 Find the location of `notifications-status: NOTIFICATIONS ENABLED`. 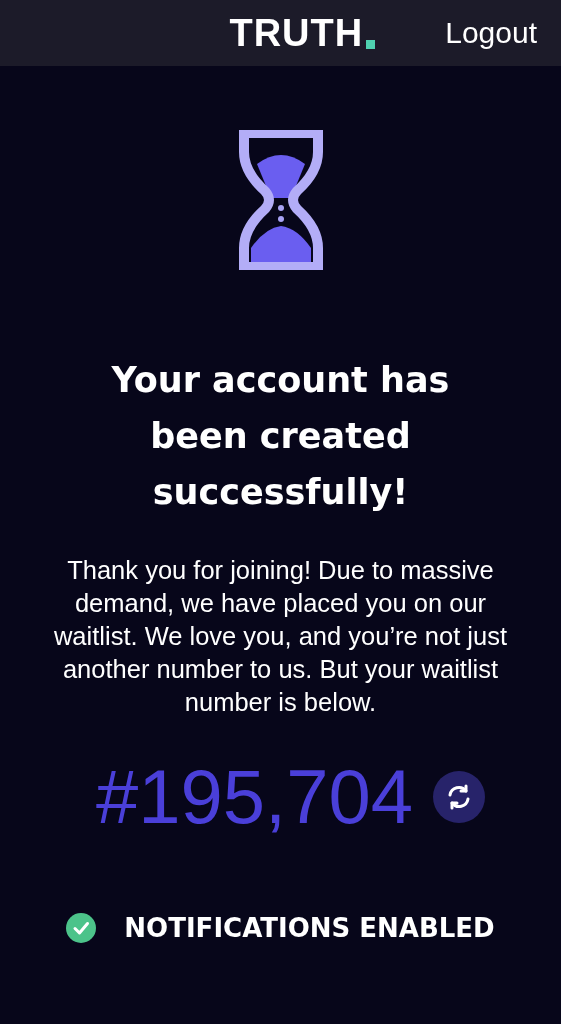

notifications-status: NOTIFICATIONS ENABLED is located at coordinates (309, 928).